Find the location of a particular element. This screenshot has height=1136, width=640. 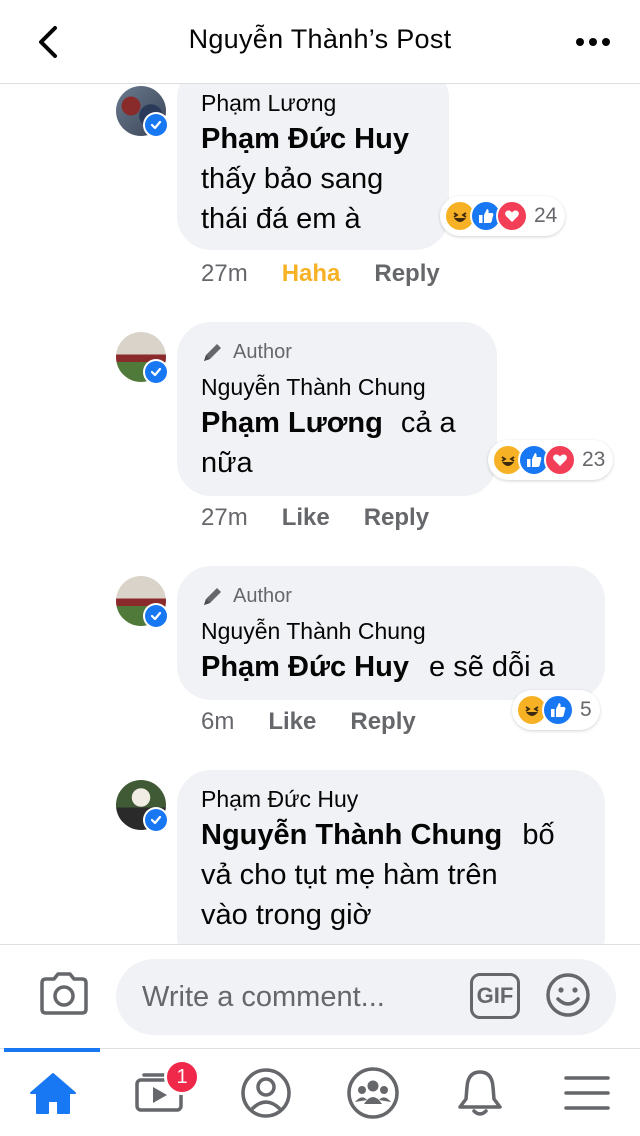

comment-text-line: Phạm Lương cả a is located at coordinates (337, 423).